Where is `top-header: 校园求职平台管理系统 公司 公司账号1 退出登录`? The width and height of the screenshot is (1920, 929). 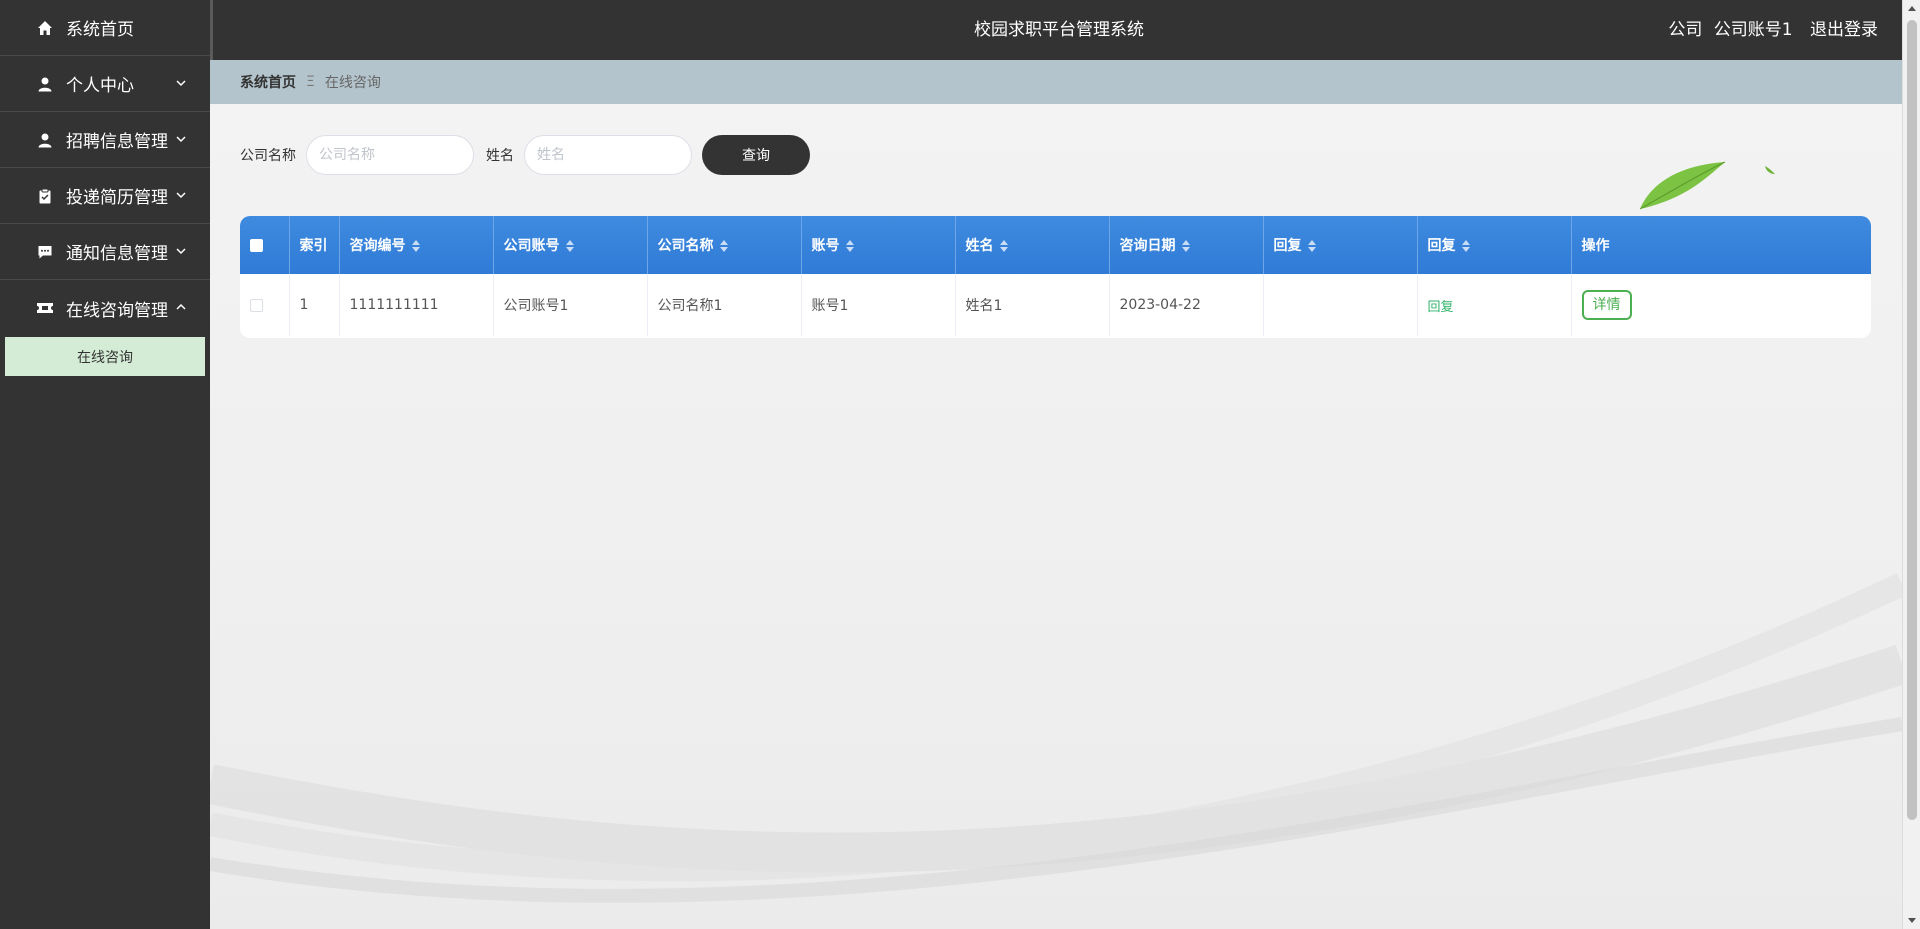
top-header: 校园求职平台管理系统 公司 公司账号1 退出登录 is located at coordinates (1056, 30).